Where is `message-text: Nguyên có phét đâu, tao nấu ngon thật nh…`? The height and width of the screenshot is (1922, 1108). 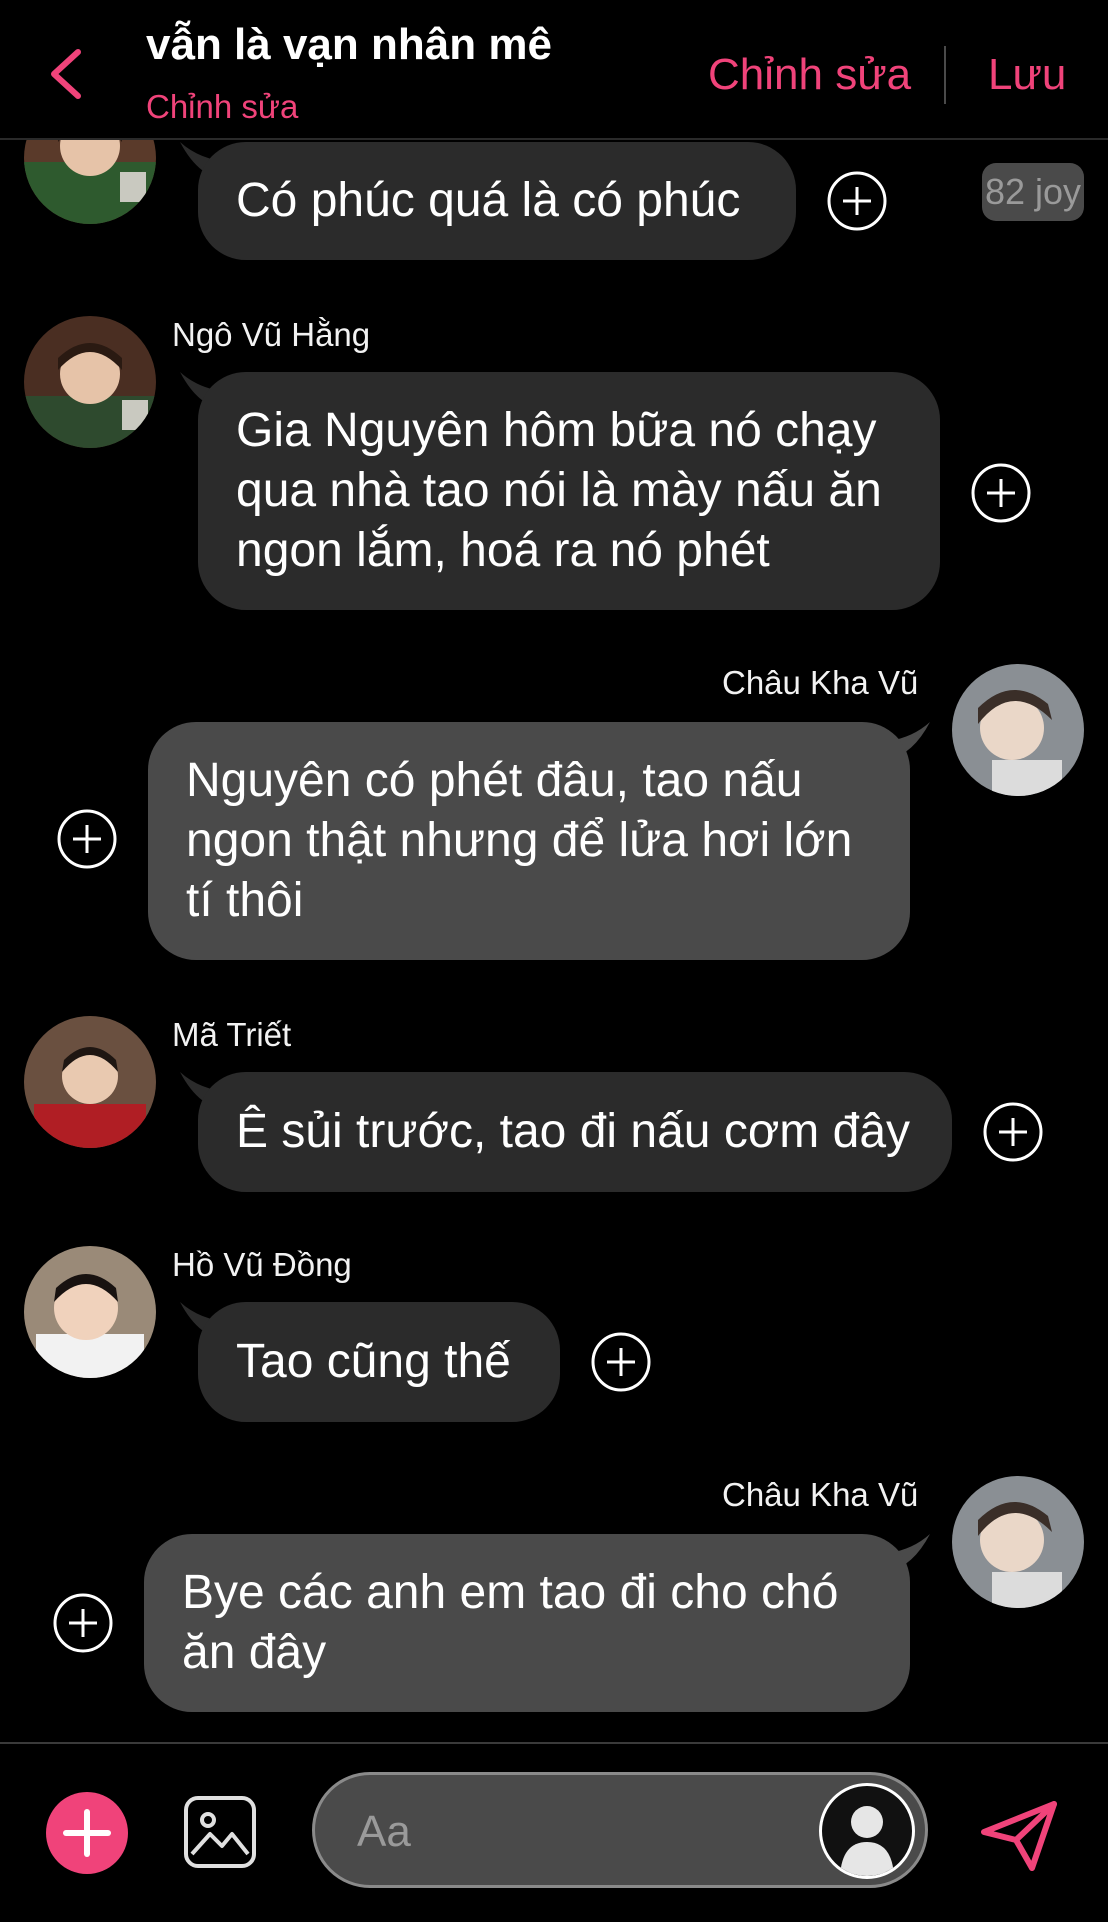
message-text: Nguyên có phét đâu, tao nấu ngon thật nh… is located at coordinates (519, 840).